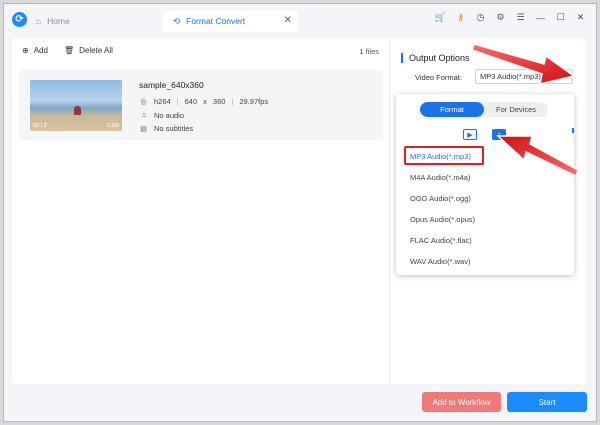 This screenshot has width=600, height=425. Describe the element at coordinates (191, 101) in the screenshot. I see `width-value: 640` at that location.